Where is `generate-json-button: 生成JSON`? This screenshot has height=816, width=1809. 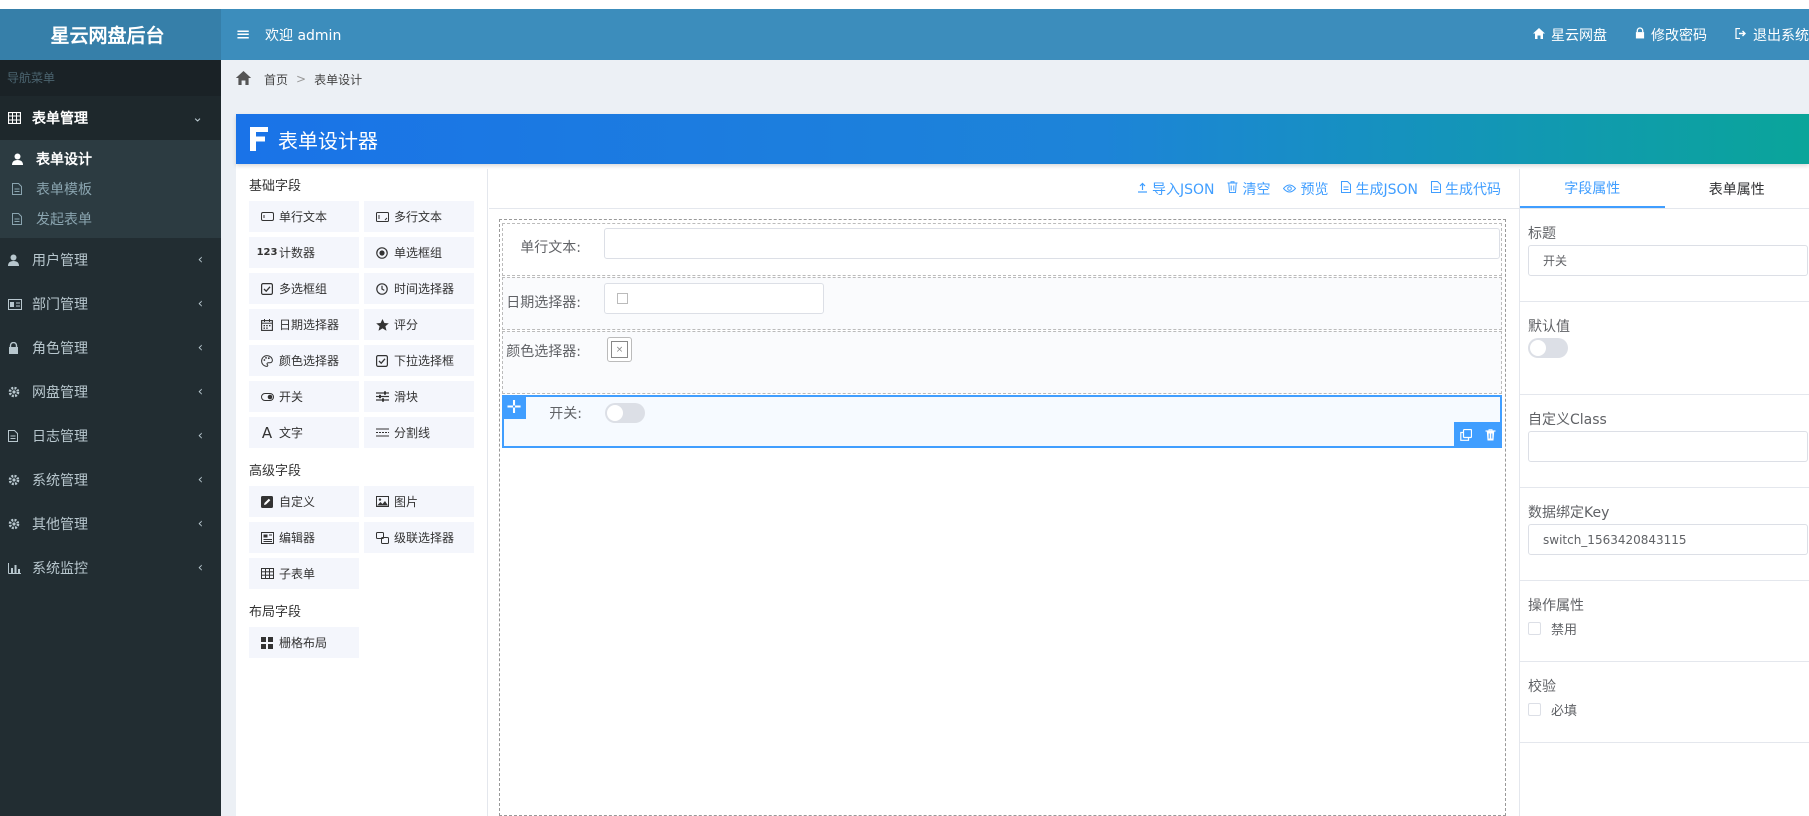
generate-json-button: 生成JSON is located at coordinates (1379, 189).